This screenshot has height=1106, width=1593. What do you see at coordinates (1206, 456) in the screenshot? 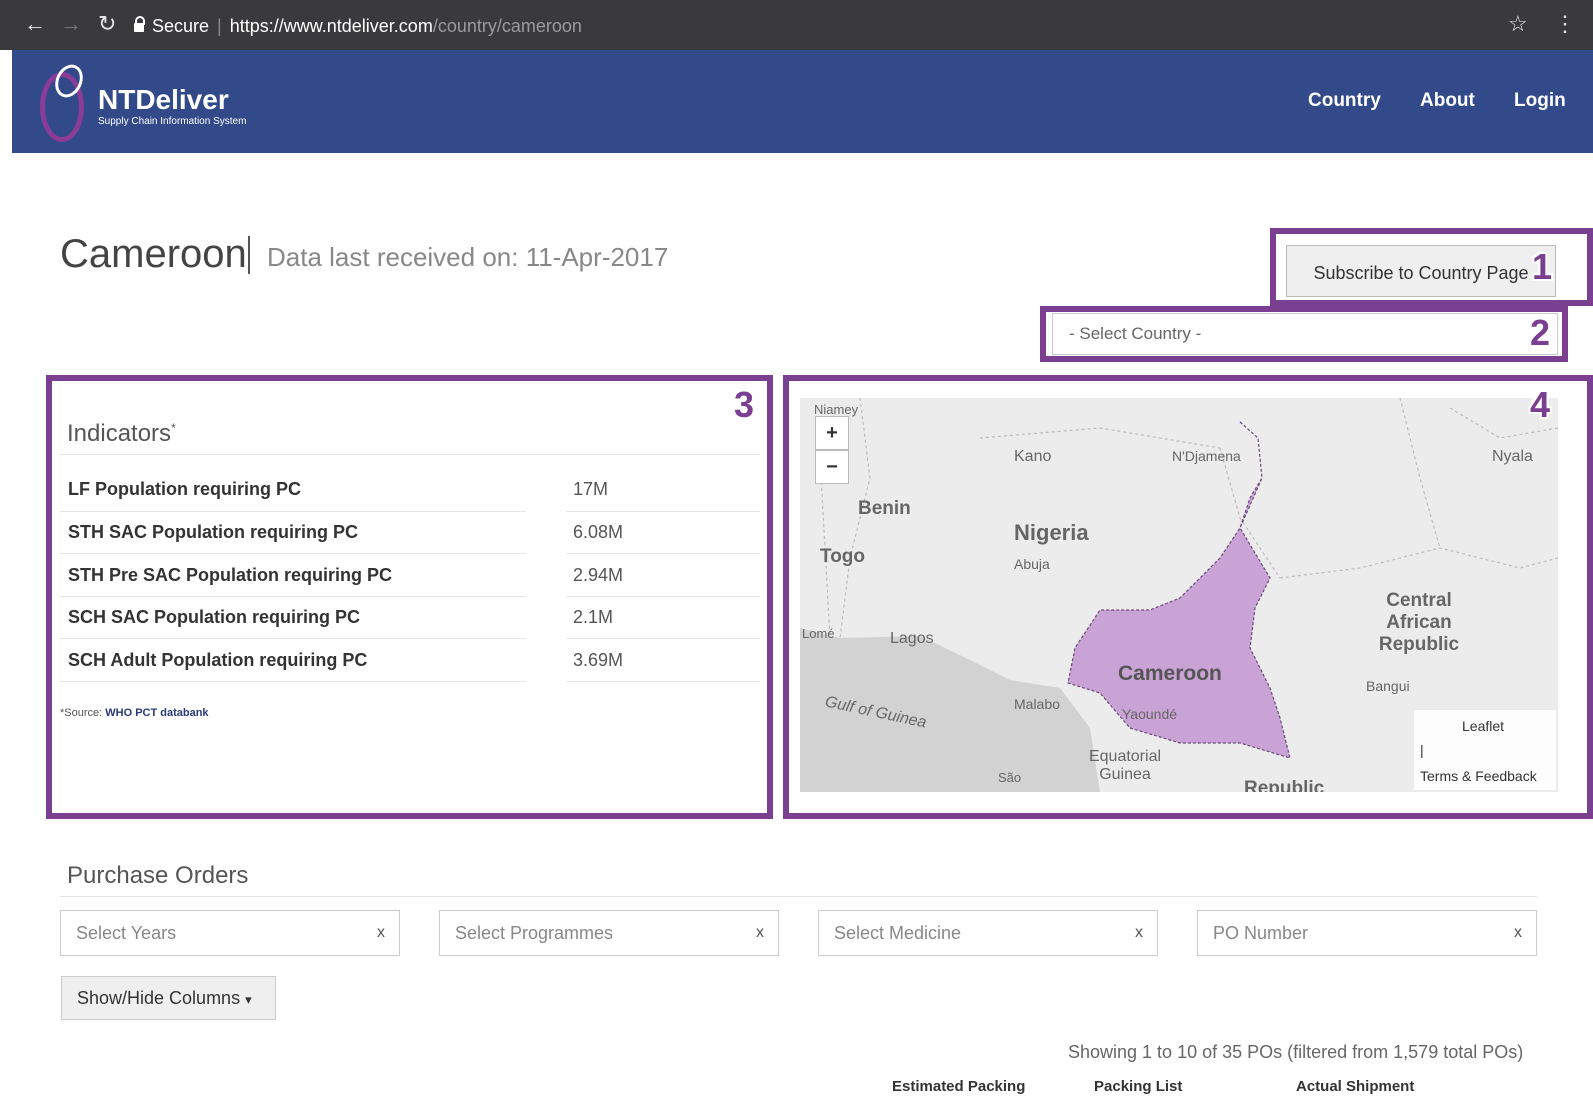
I see `map-label: N'Djamena` at bounding box center [1206, 456].